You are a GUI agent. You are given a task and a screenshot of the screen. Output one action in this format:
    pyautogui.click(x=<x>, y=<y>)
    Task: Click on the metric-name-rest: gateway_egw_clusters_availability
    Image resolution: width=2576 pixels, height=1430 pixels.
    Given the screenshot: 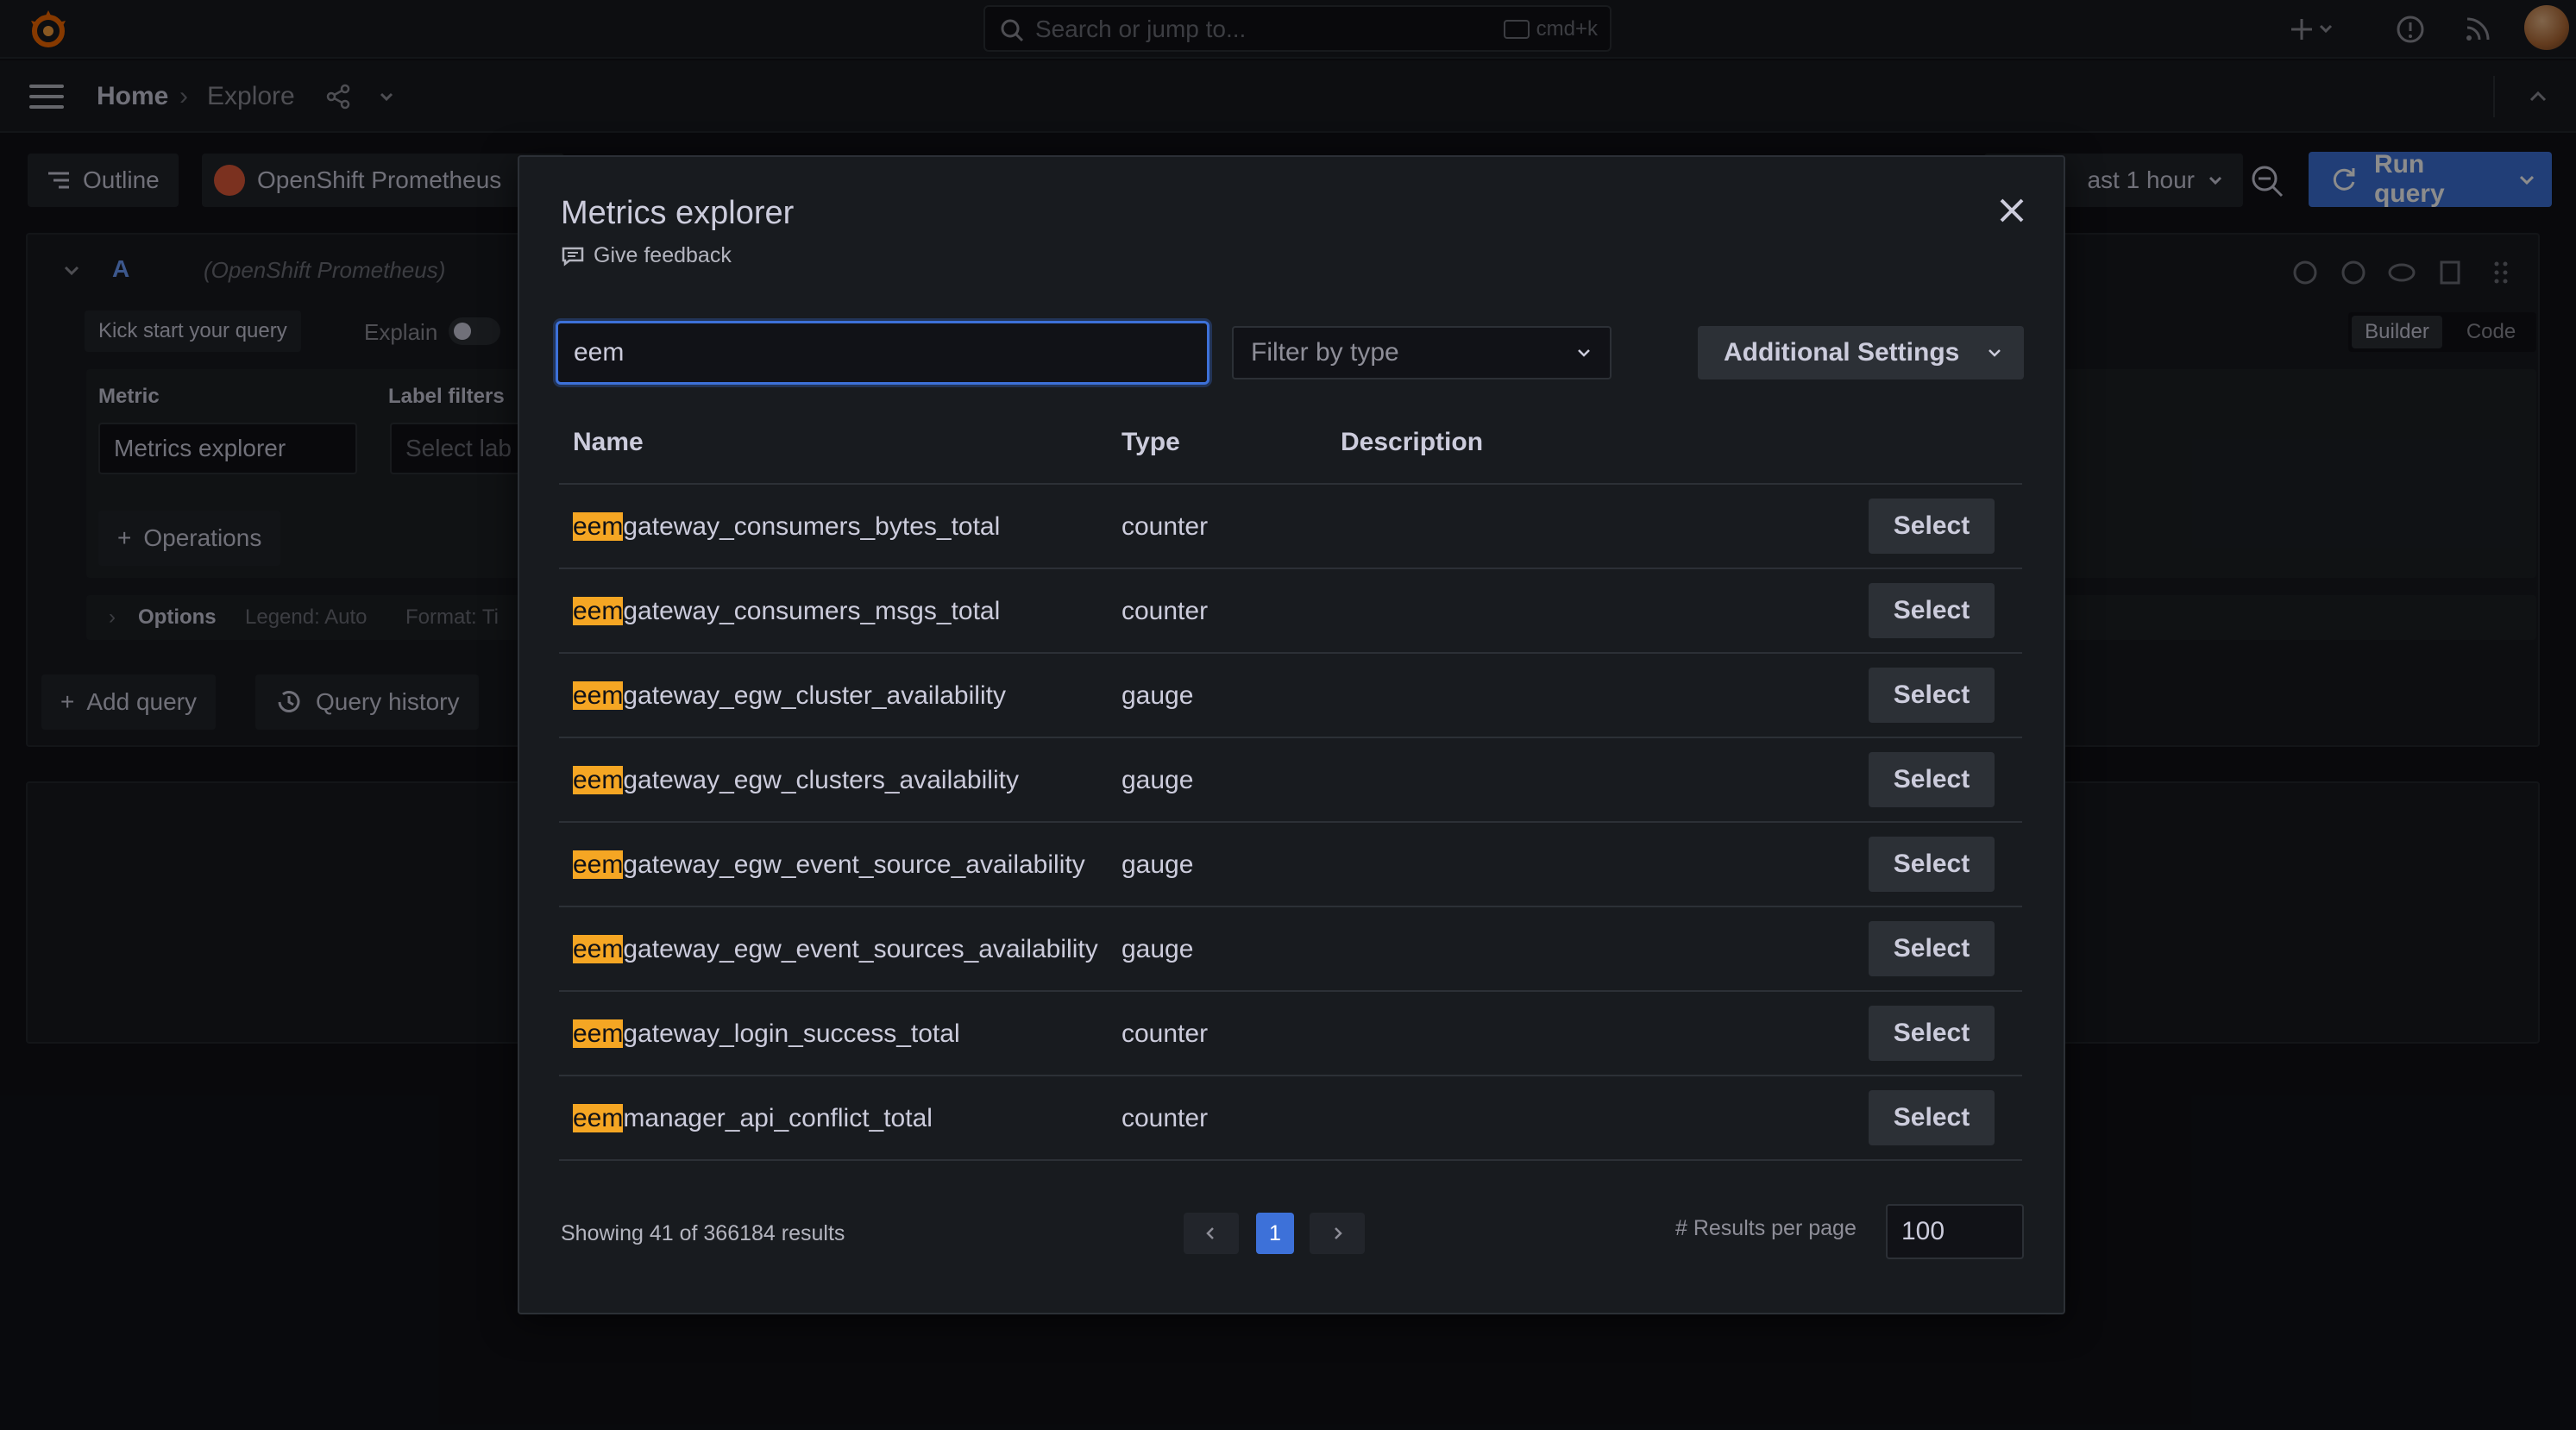 What is the action you would take?
    pyautogui.click(x=821, y=780)
    